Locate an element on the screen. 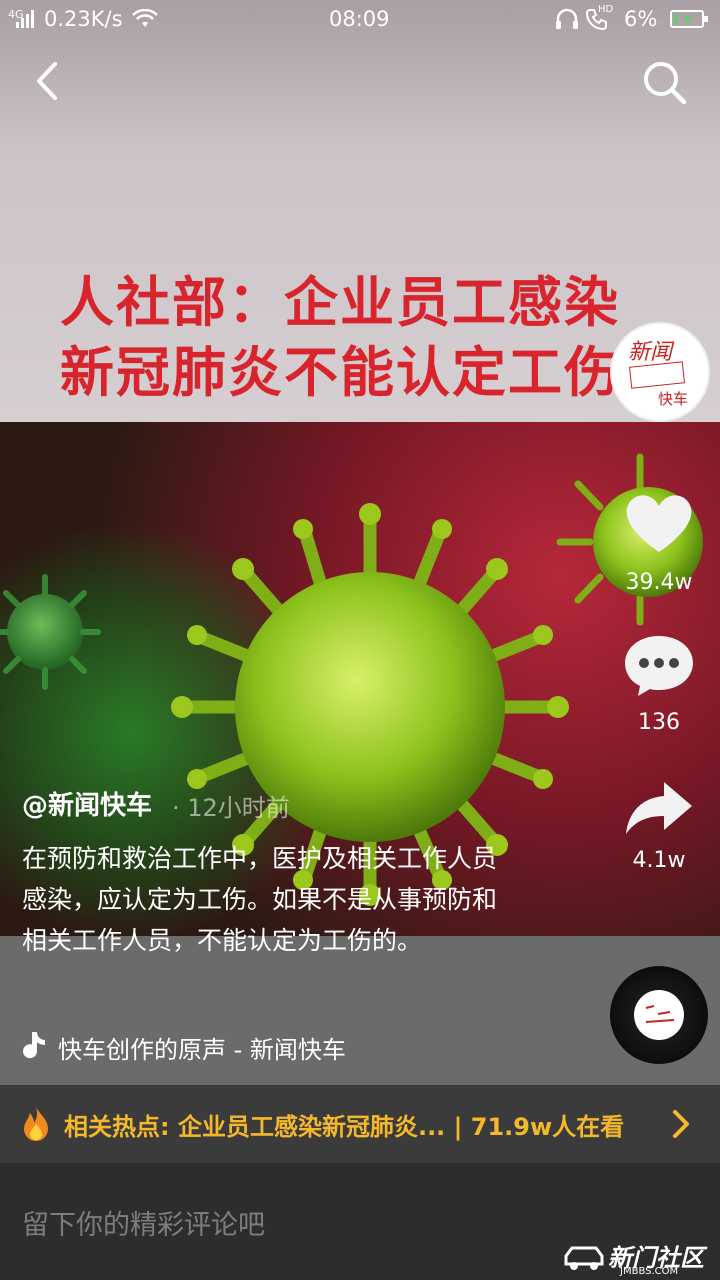 Image resolution: width=720 pixels, height=1280 pixels. music-disc is located at coordinates (659, 1015).